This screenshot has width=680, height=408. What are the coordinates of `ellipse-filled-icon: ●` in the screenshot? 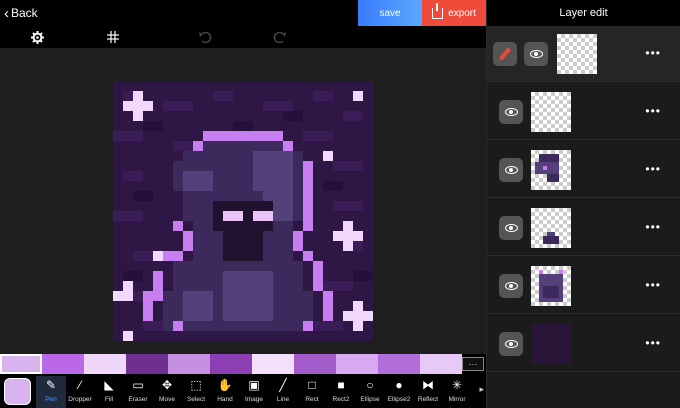 It's located at (399, 385).